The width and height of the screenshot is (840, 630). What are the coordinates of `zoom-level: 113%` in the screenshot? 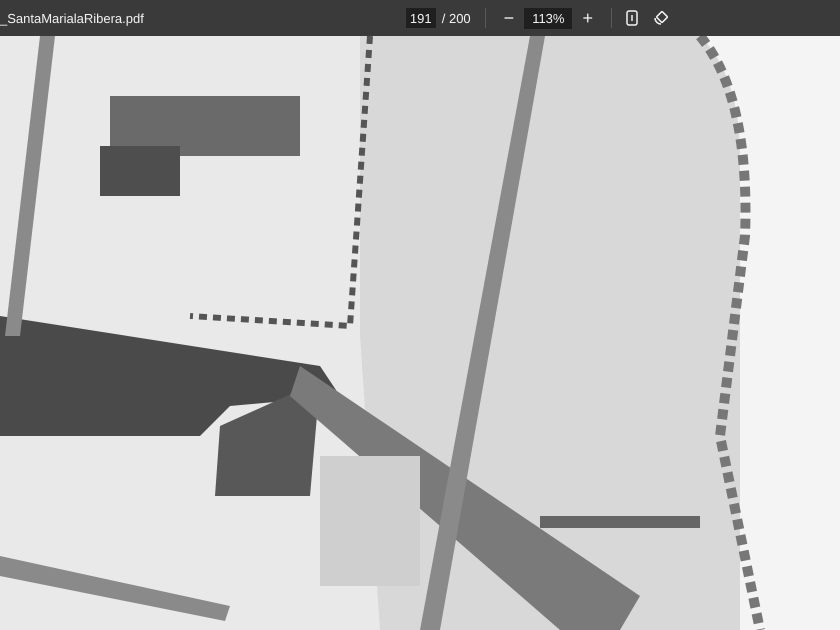 It's located at (548, 18).